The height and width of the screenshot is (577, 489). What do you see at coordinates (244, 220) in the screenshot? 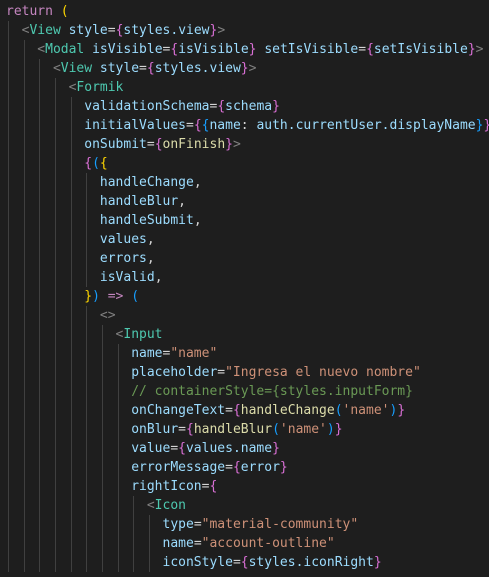
I see `code-line: handleSubmit,` at bounding box center [244, 220].